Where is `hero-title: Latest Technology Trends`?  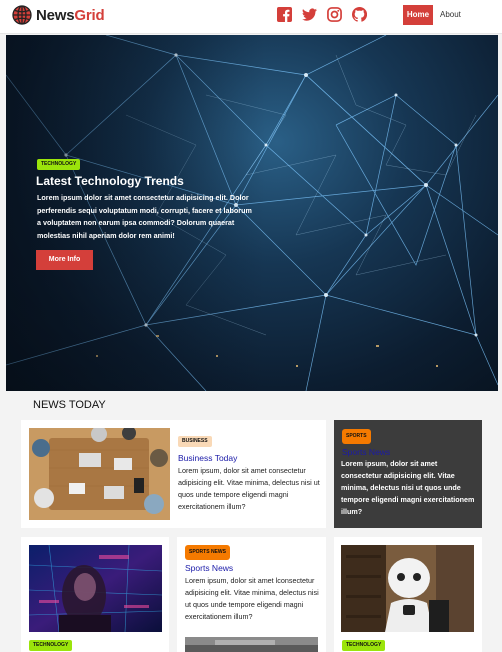 hero-title: Latest Technology Trends is located at coordinates (110, 181).